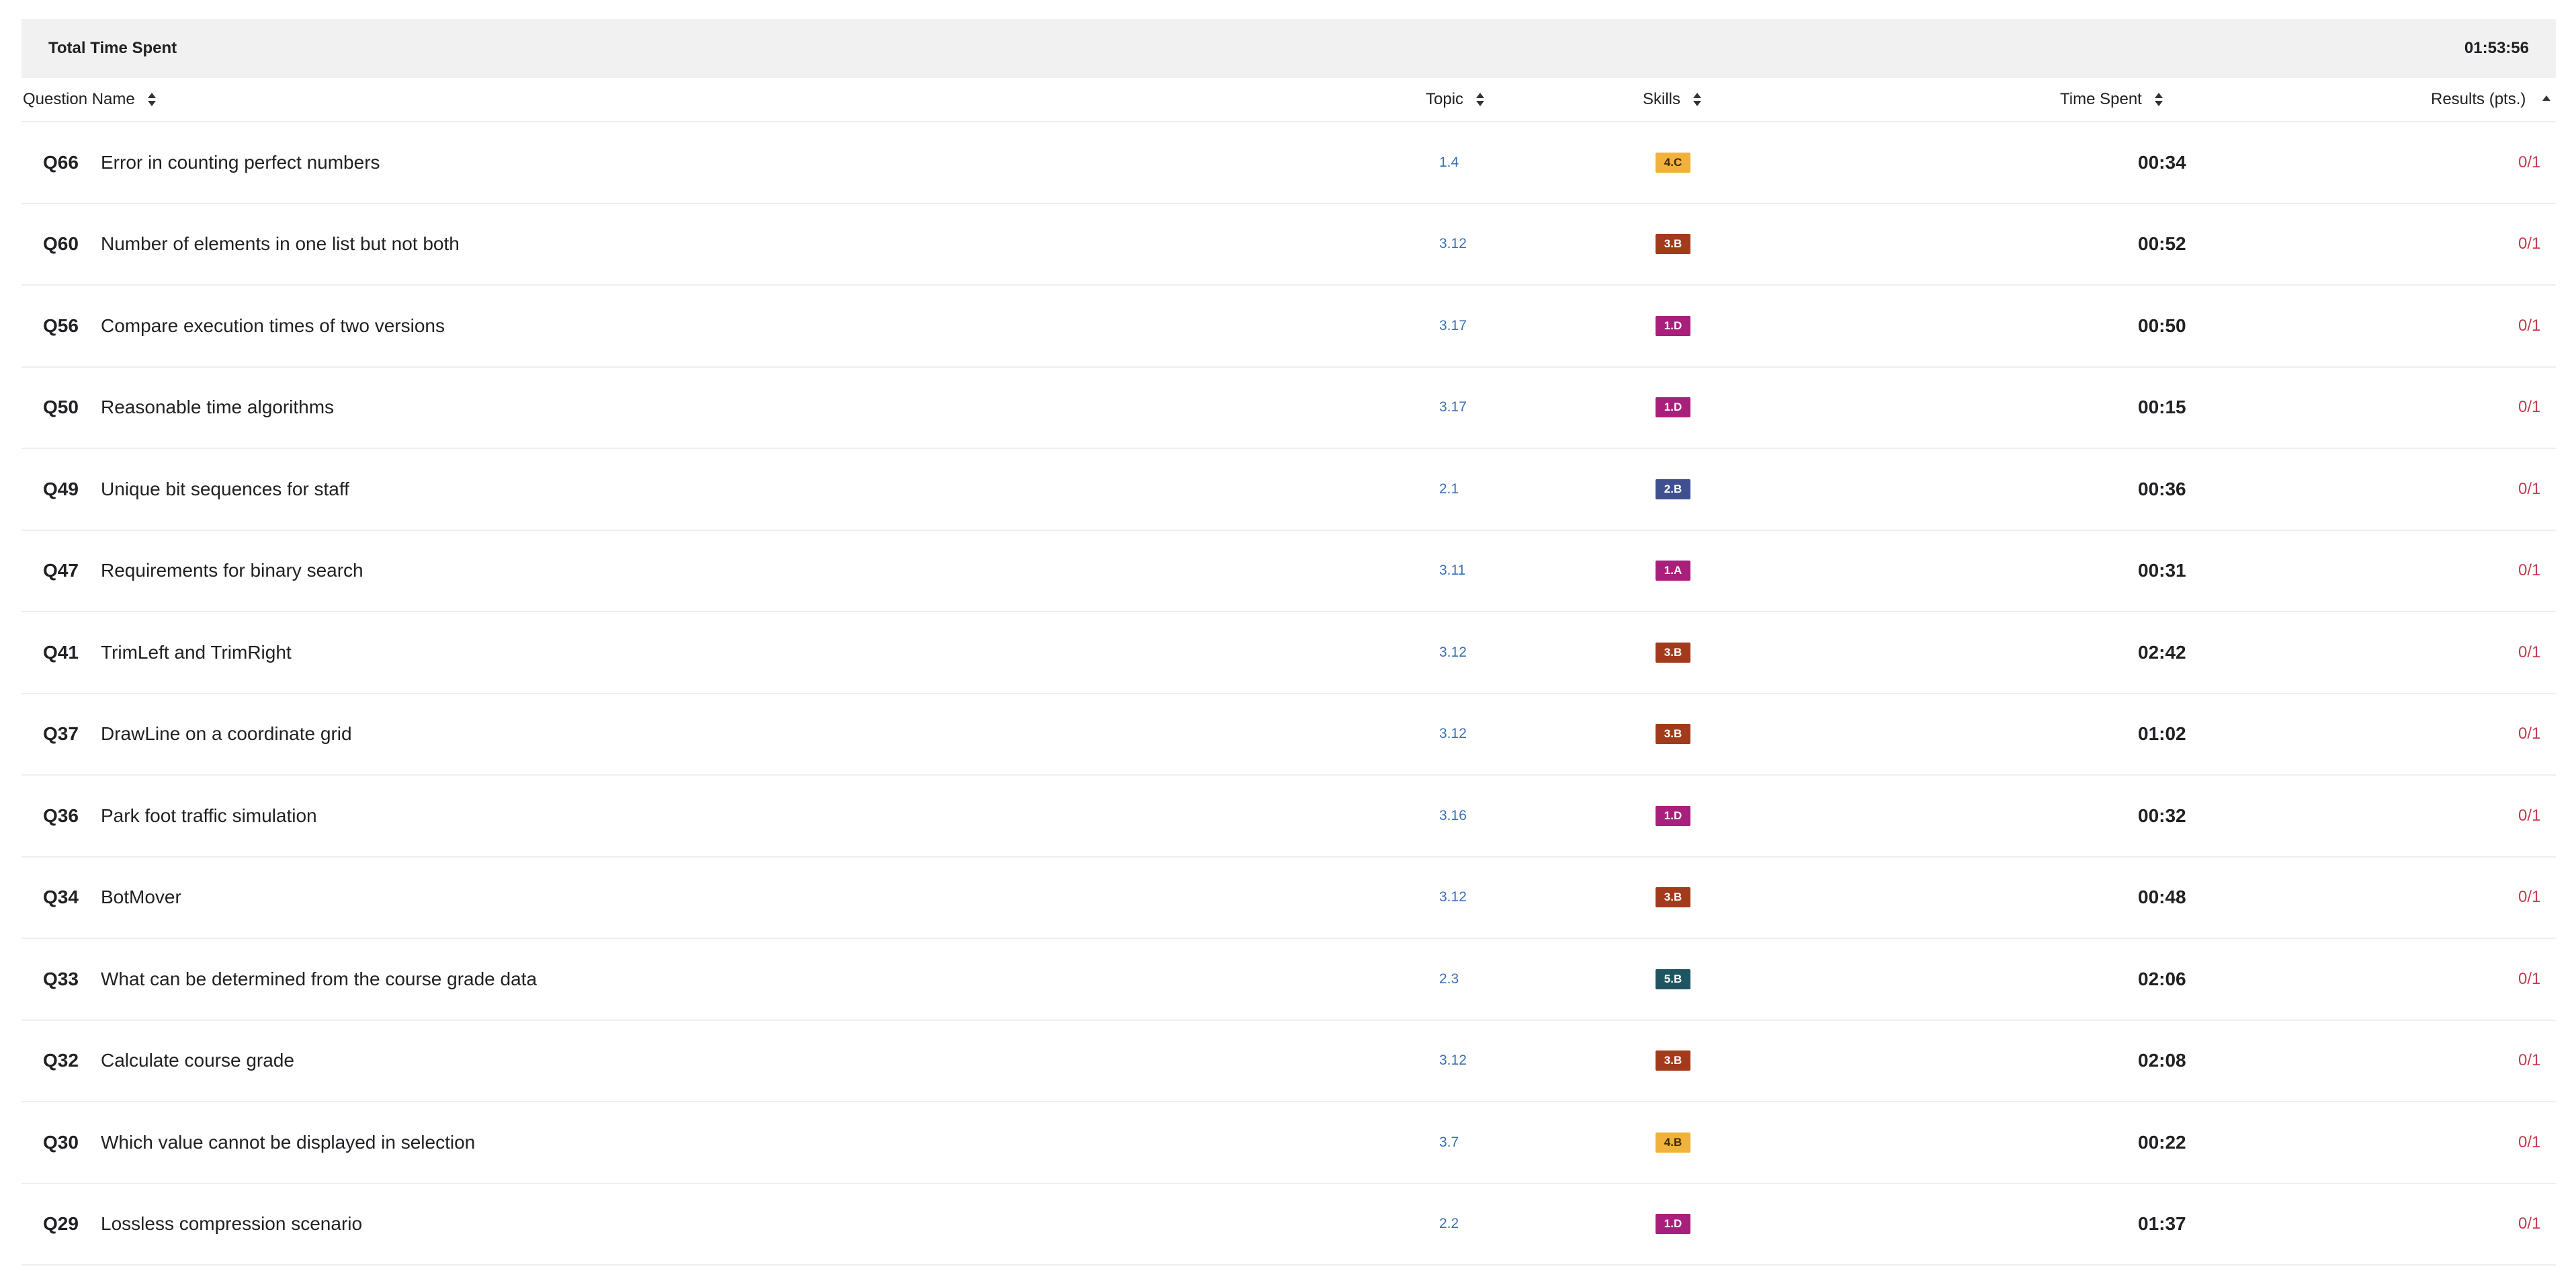 The width and height of the screenshot is (2576, 1277). What do you see at coordinates (231, 1224) in the screenshot?
I see `question-name-link: Lossless compression scenario` at bounding box center [231, 1224].